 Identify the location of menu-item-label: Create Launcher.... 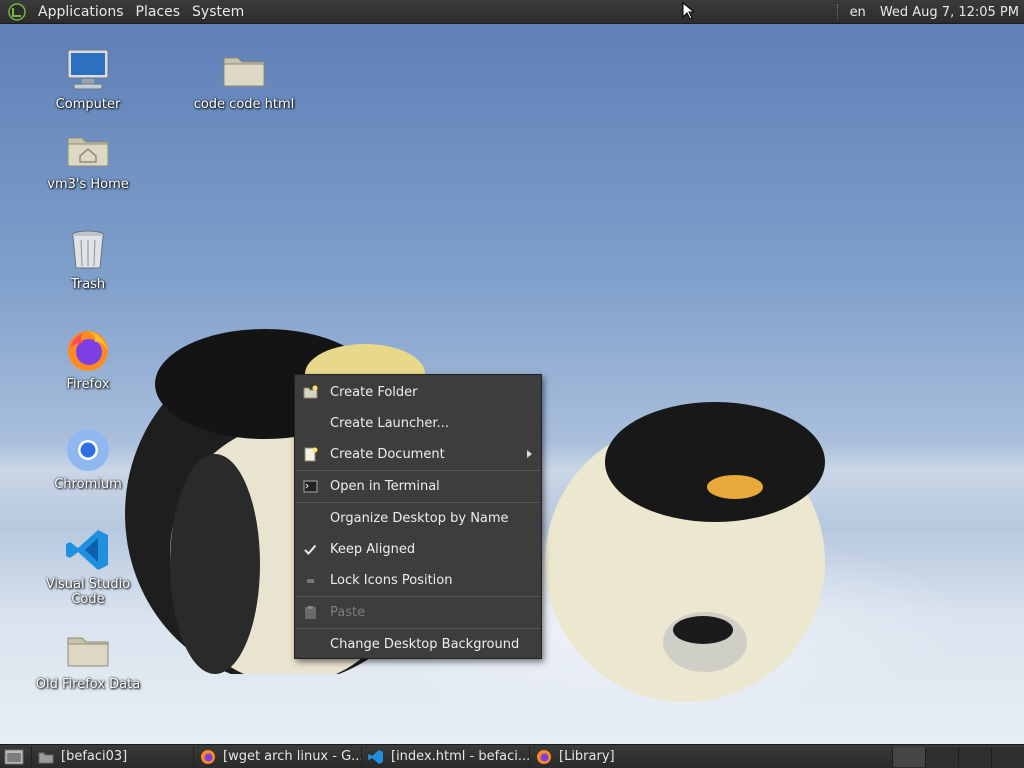
(389, 423).